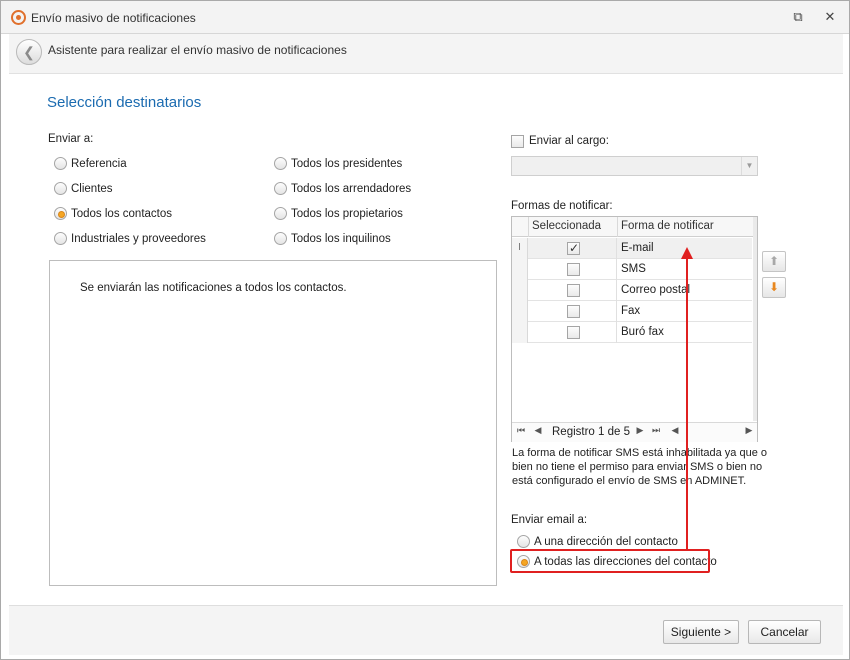  Describe the element at coordinates (610, 561) in the screenshot. I see `annotation-highlight-box` at that location.